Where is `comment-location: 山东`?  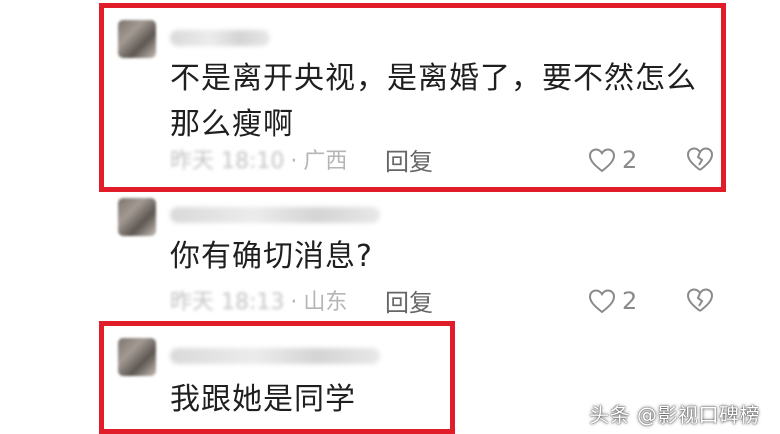 comment-location: 山东 is located at coordinates (325, 302).